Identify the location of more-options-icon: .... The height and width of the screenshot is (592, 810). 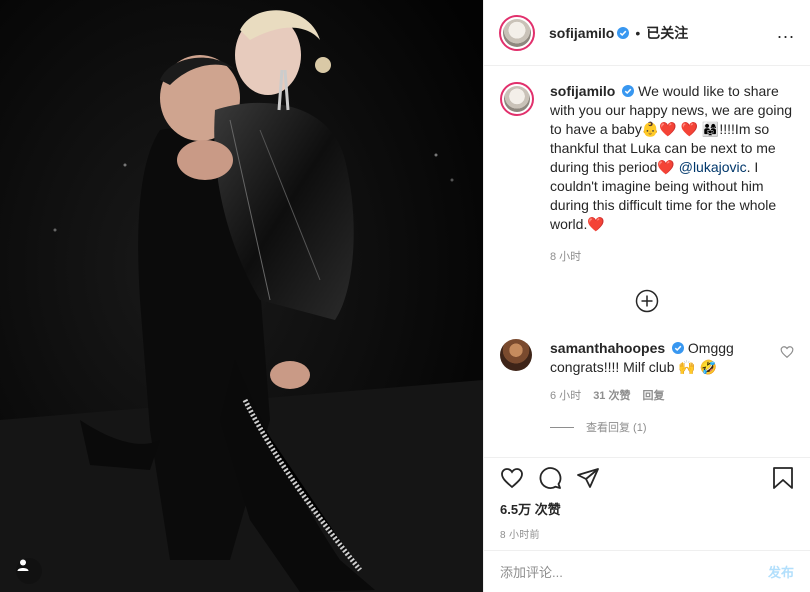
(786, 32).